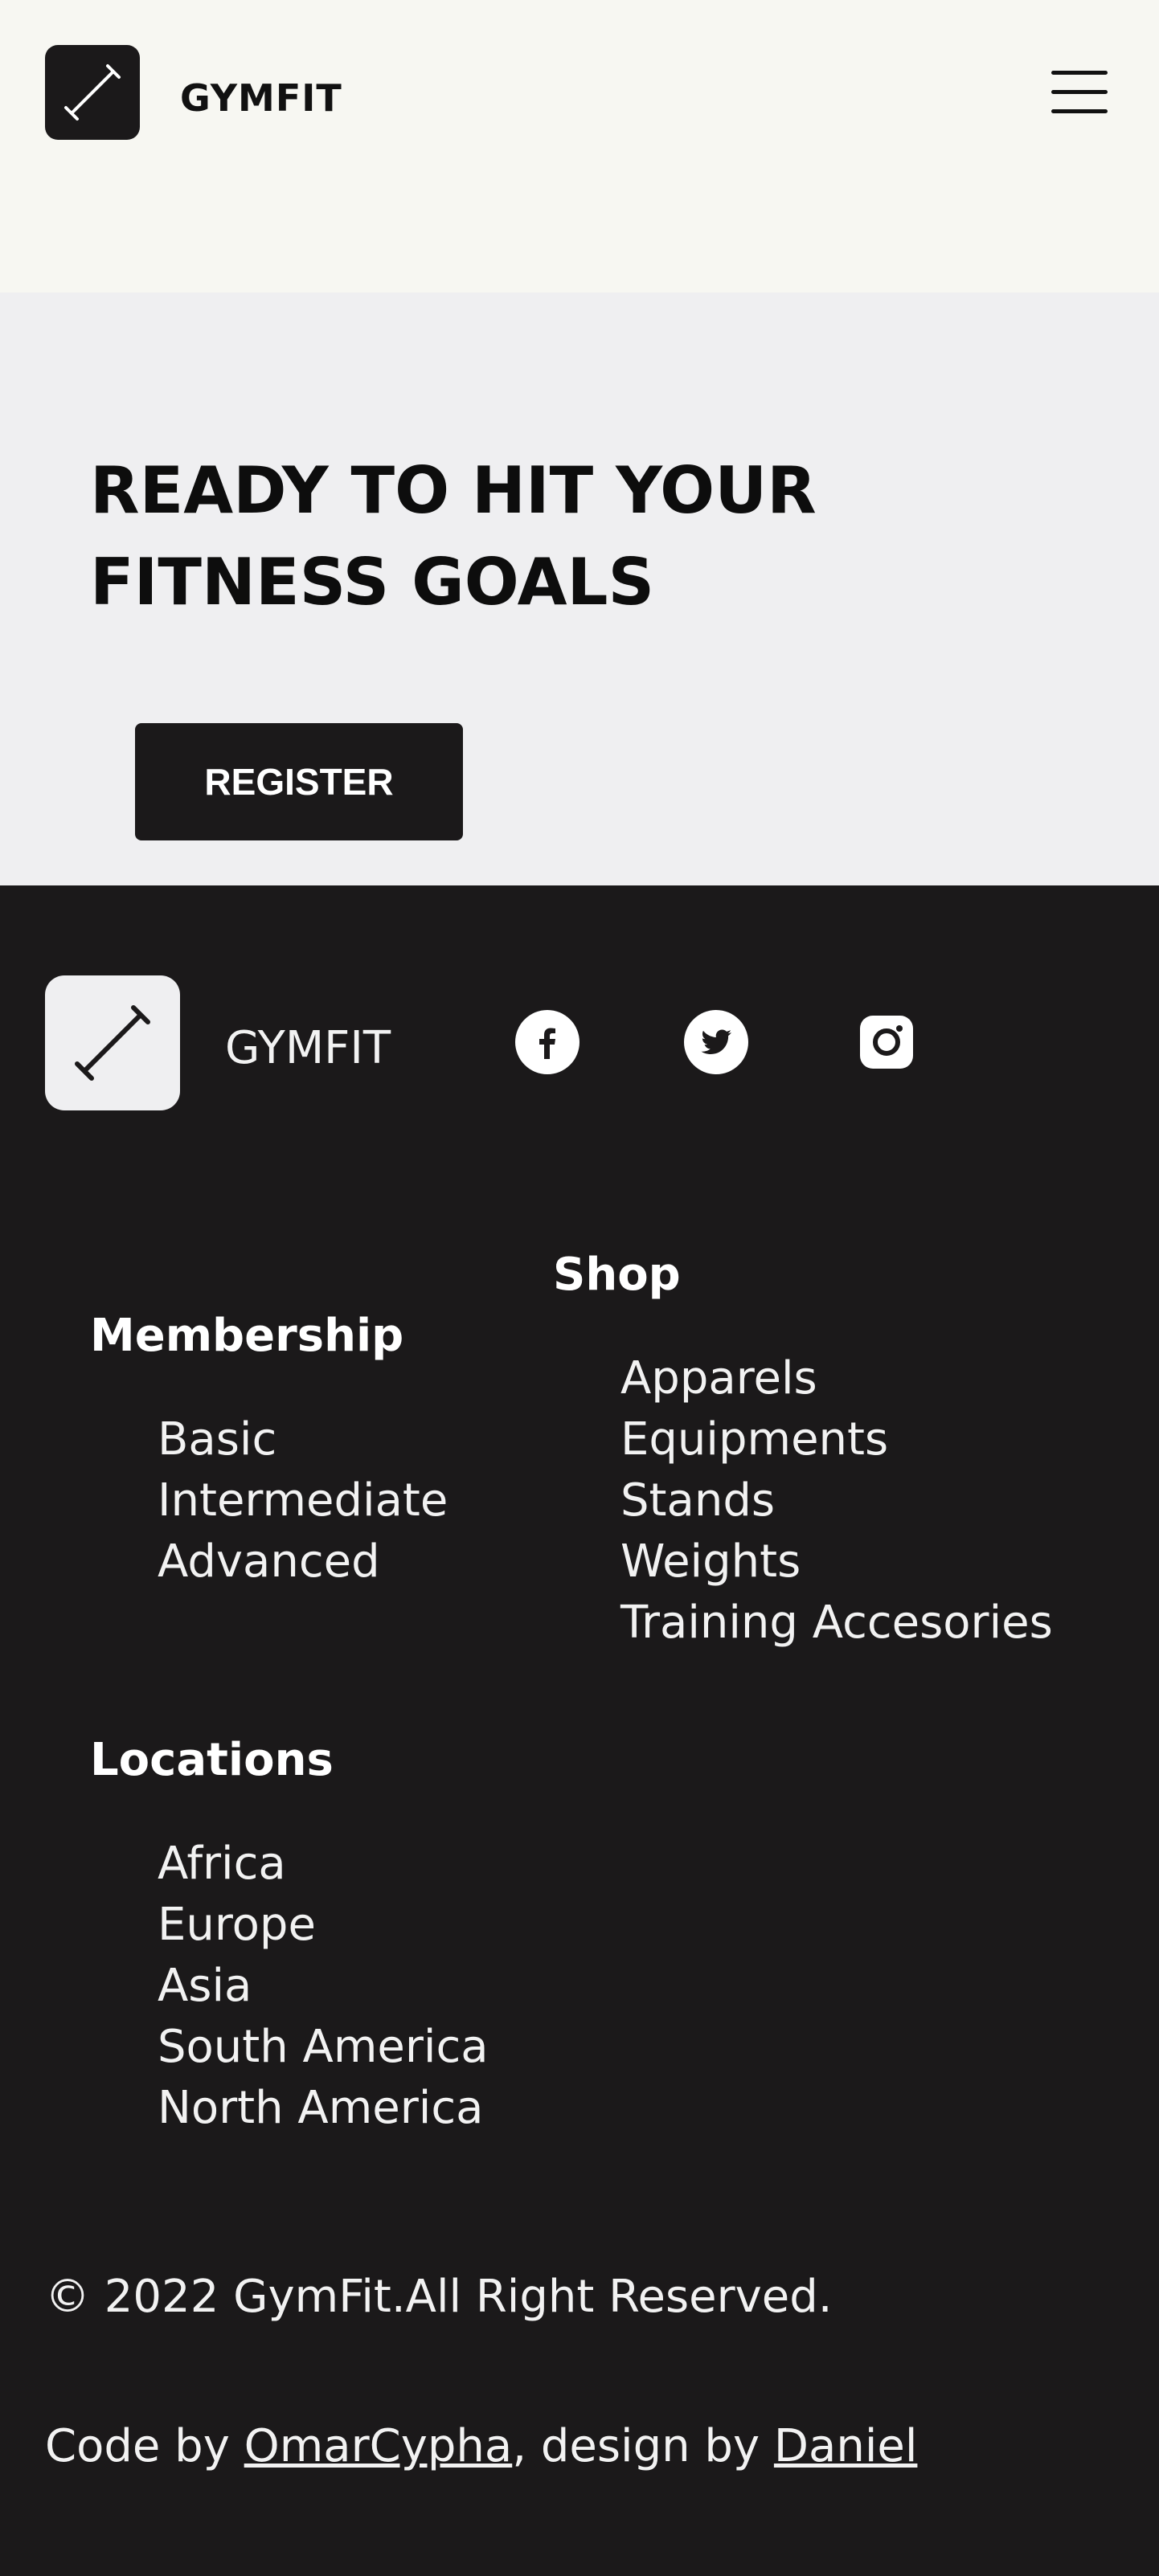 This screenshot has width=1159, height=2576. What do you see at coordinates (212, 1760) in the screenshot?
I see `locations-title: Locations` at bounding box center [212, 1760].